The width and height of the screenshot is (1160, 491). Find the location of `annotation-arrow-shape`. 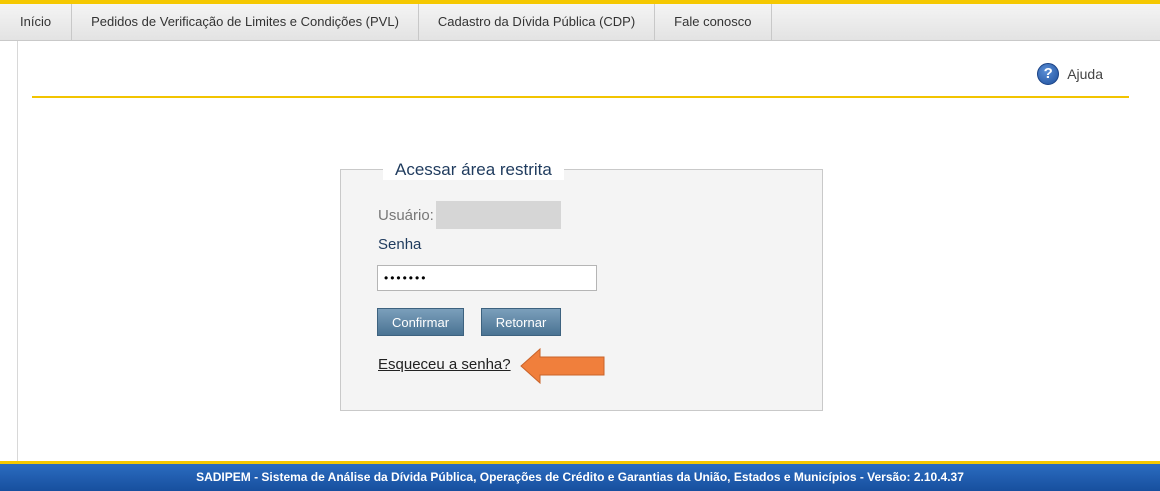

annotation-arrow-shape is located at coordinates (562, 366).